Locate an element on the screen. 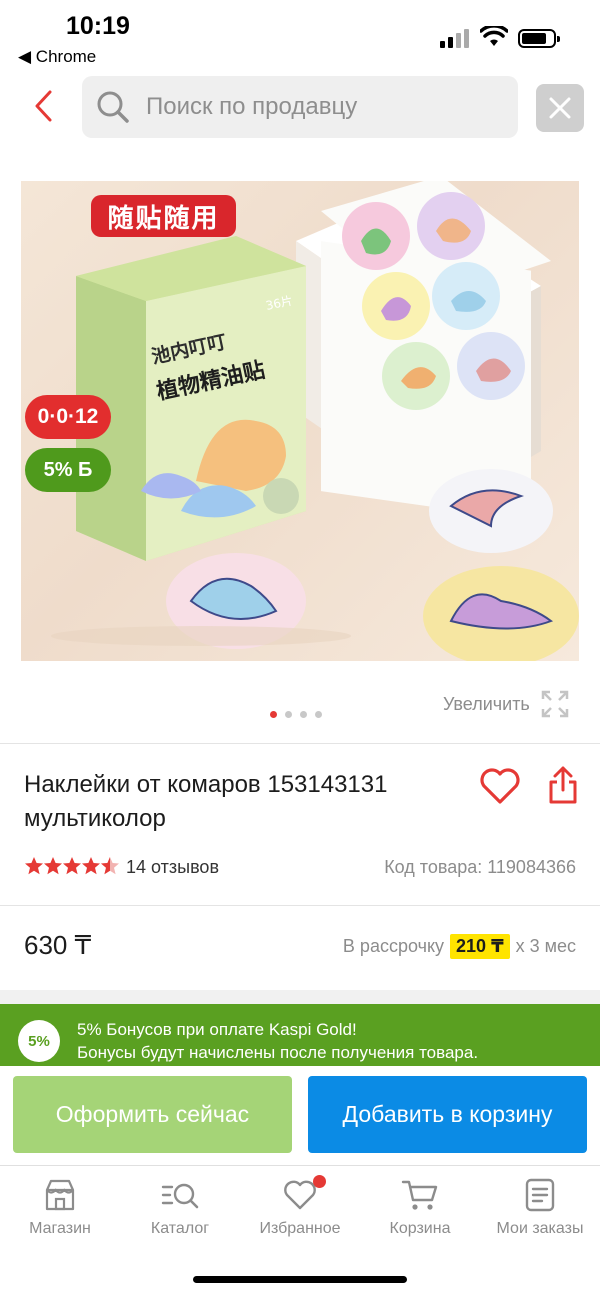  favorite-heart-icon is located at coordinates (500, 786).